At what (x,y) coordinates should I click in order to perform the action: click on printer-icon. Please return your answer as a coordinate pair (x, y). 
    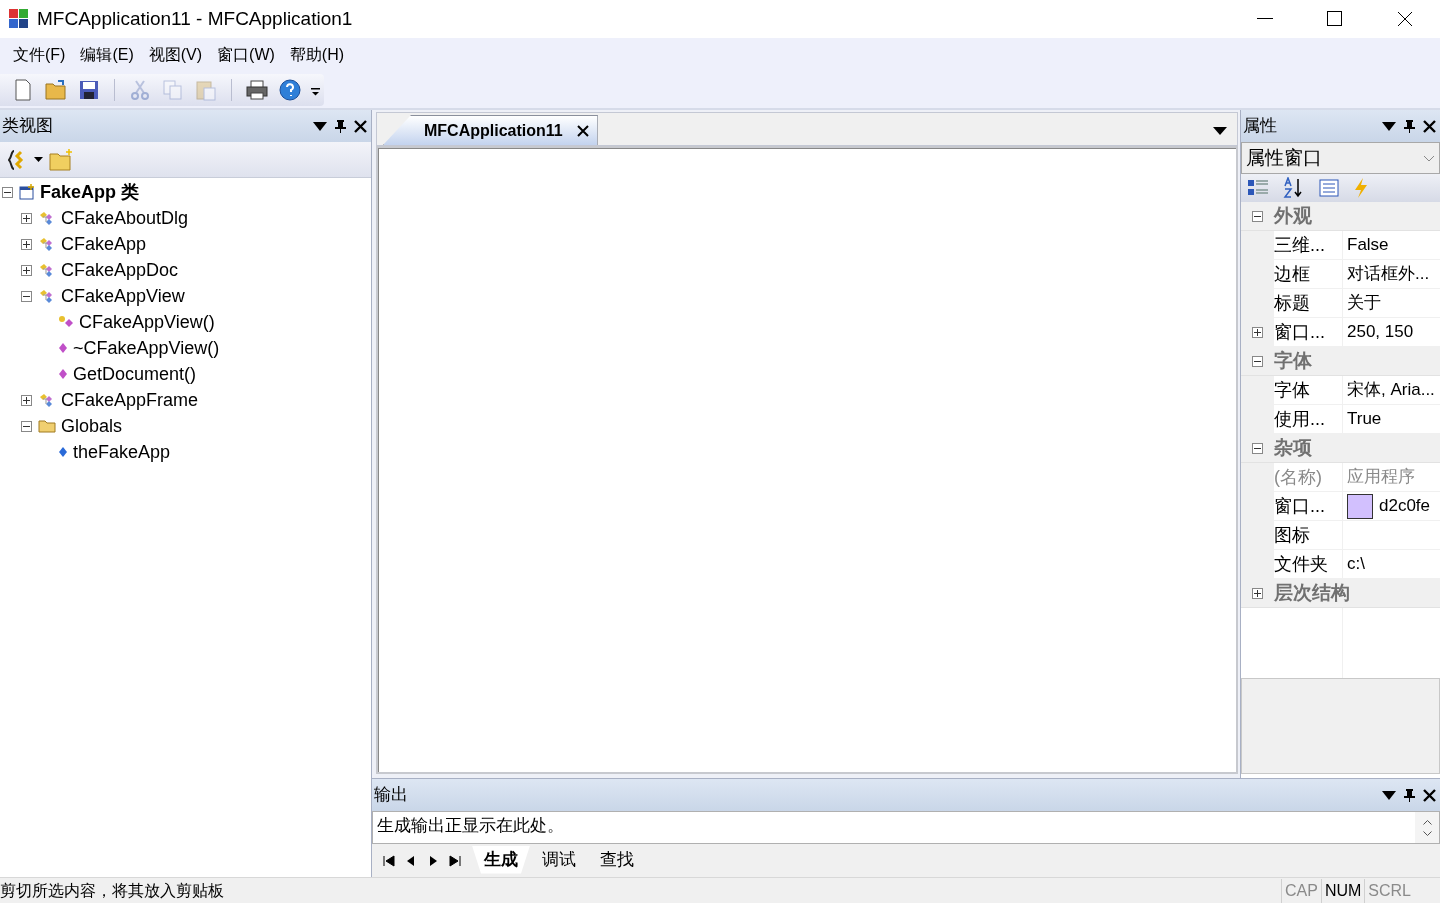
    Looking at the image, I should click on (257, 90).